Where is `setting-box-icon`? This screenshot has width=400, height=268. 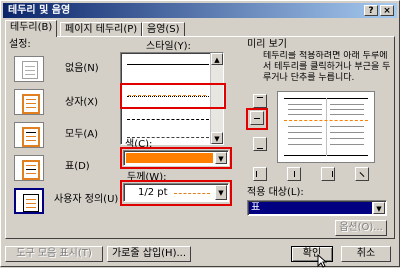 setting-box-icon is located at coordinates (29, 102).